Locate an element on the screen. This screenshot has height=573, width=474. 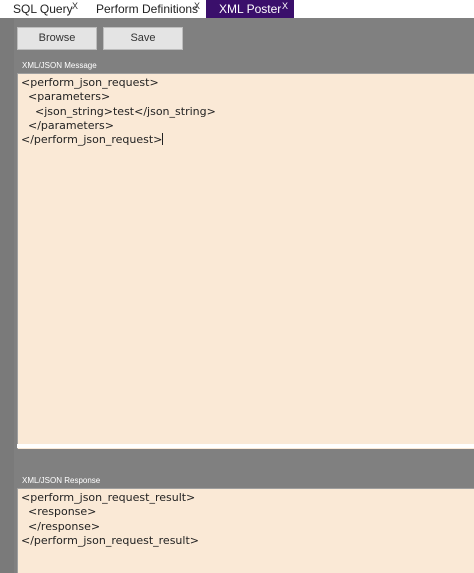
tab-sql-query: SQL Query X is located at coordinates (43, 9).